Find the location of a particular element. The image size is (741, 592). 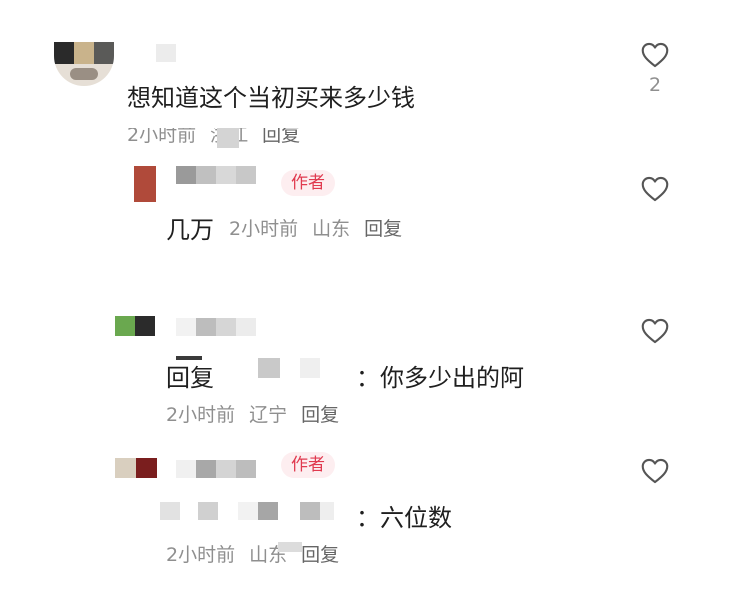

comment-meta: 2小时前 山东 回复 is located at coordinates (252, 553).